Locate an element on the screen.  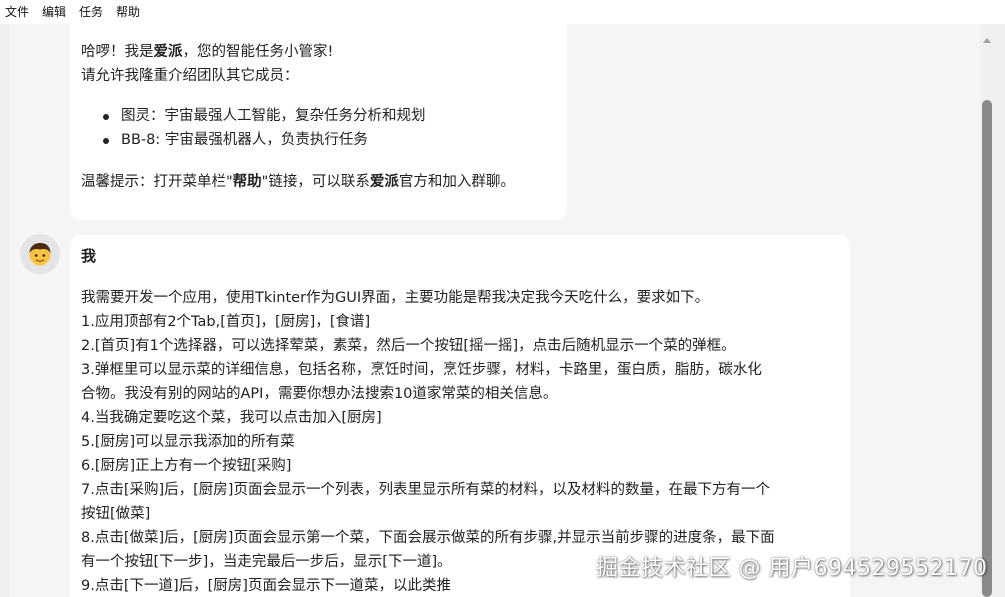
greeting-suffix: ，您的智能任务小管家! is located at coordinates (258, 52).